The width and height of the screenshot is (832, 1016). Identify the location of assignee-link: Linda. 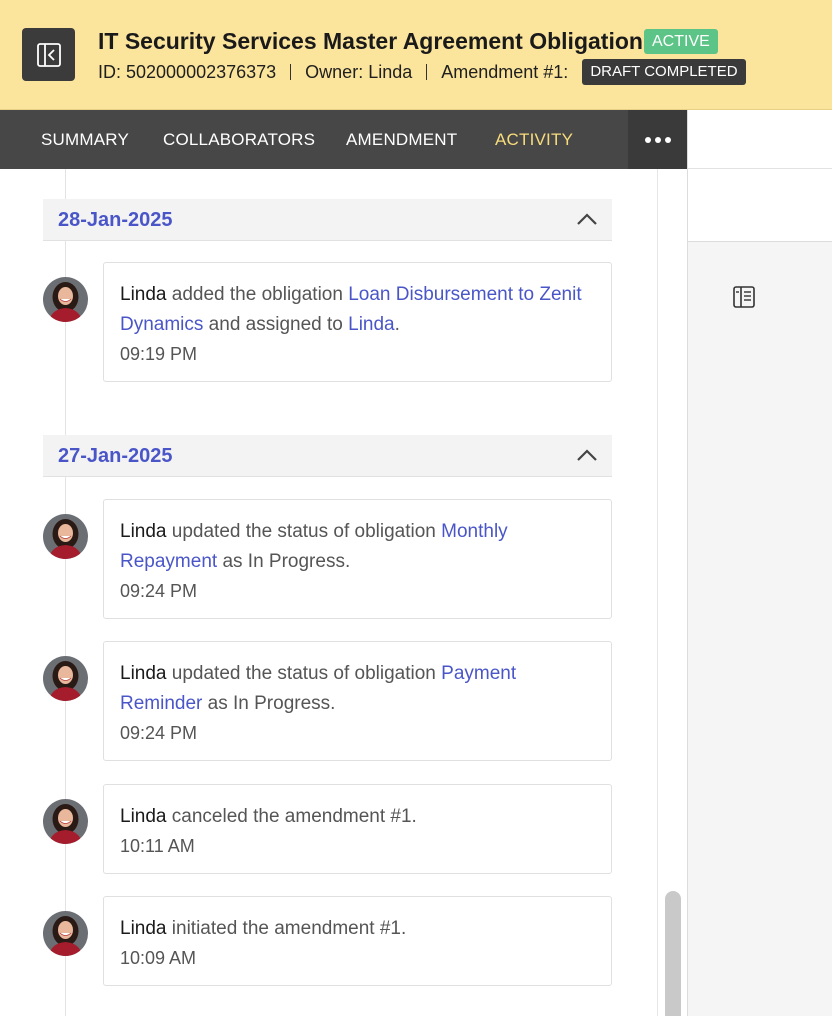
(371, 324).